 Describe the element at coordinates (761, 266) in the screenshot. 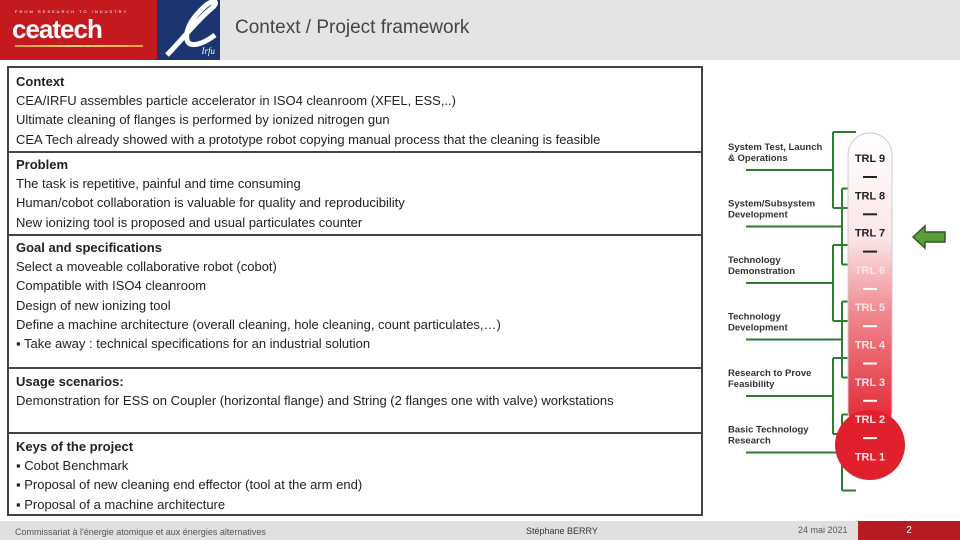

I see `trl-category-label: Technology Demonstration` at that location.